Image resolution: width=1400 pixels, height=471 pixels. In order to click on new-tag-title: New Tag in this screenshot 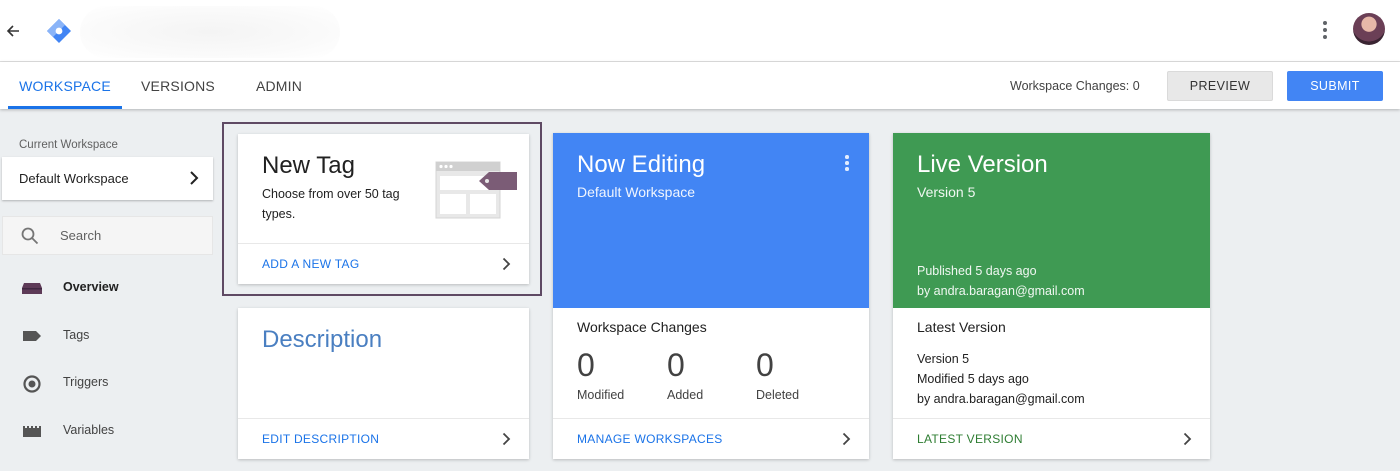, I will do `click(308, 165)`.